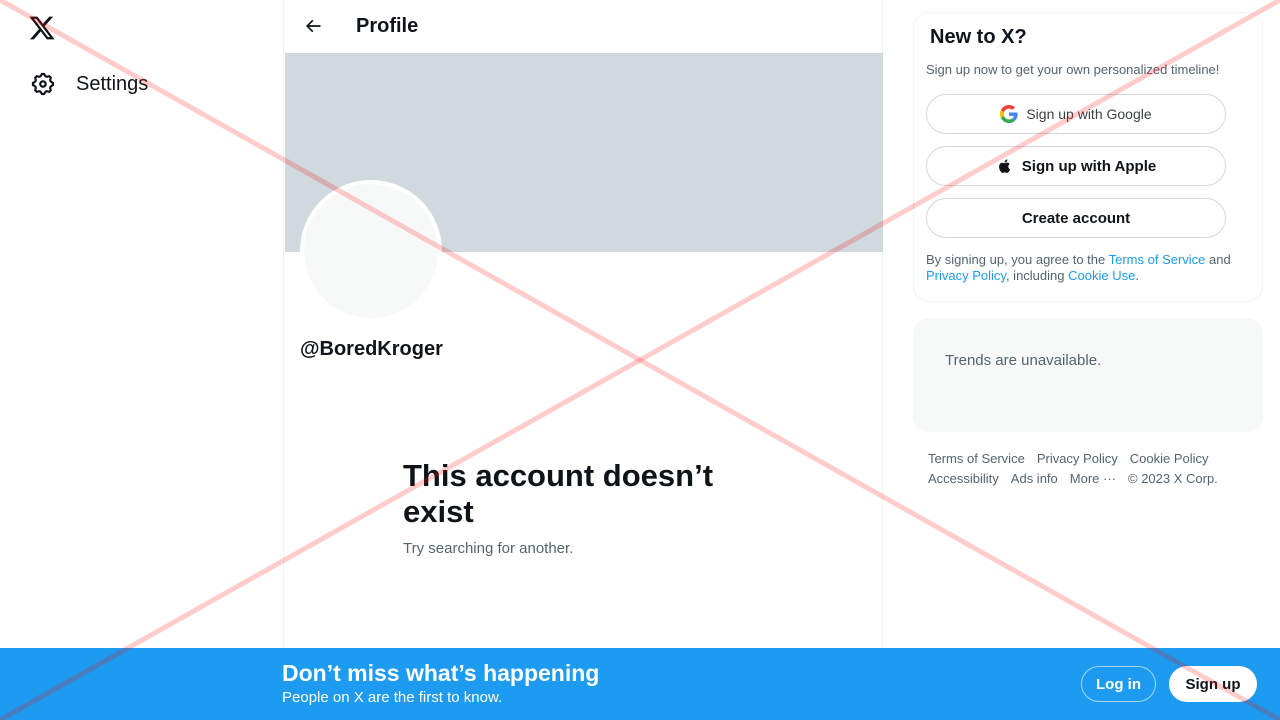 The width and height of the screenshot is (1280, 720). What do you see at coordinates (1034, 479) in the screenshot?
I see `footer-ads-link: Ads info` at bounding box center [1034, 479].